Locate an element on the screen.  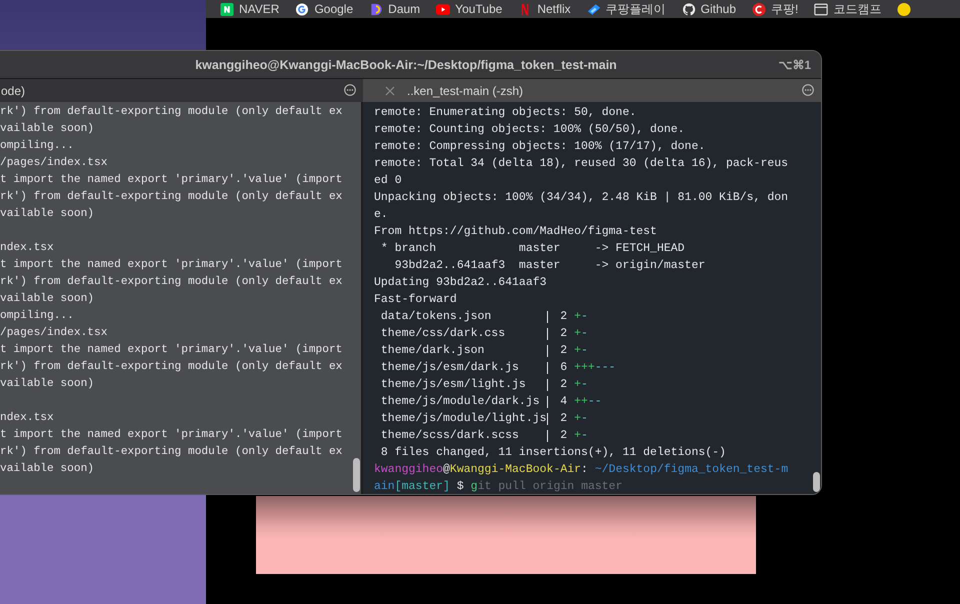
prompt-path: ~/Desktop/figma_token_test-m is located at coordinates (691, 469).